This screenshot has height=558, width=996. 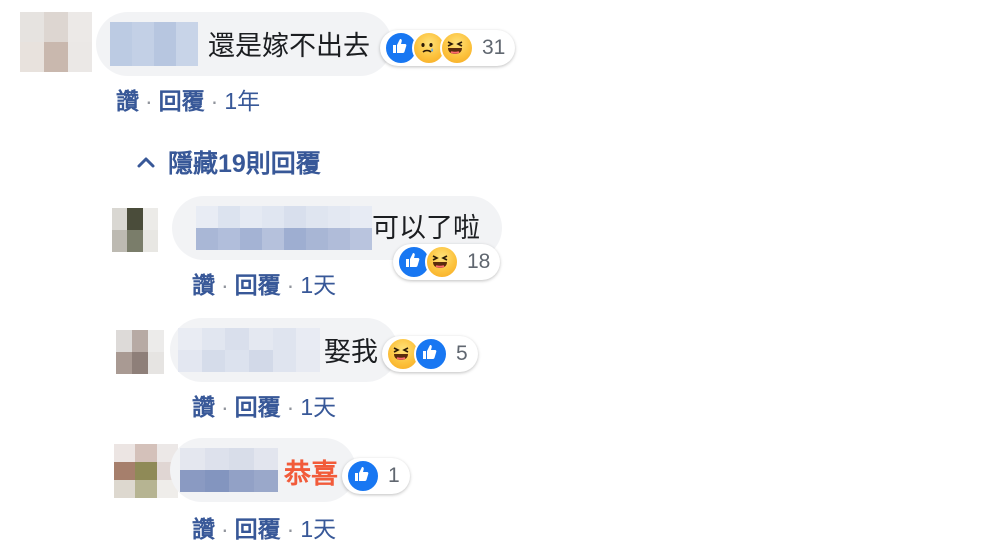 I want to click on comment-text: 可以了啦, so click(x=426, y=228).